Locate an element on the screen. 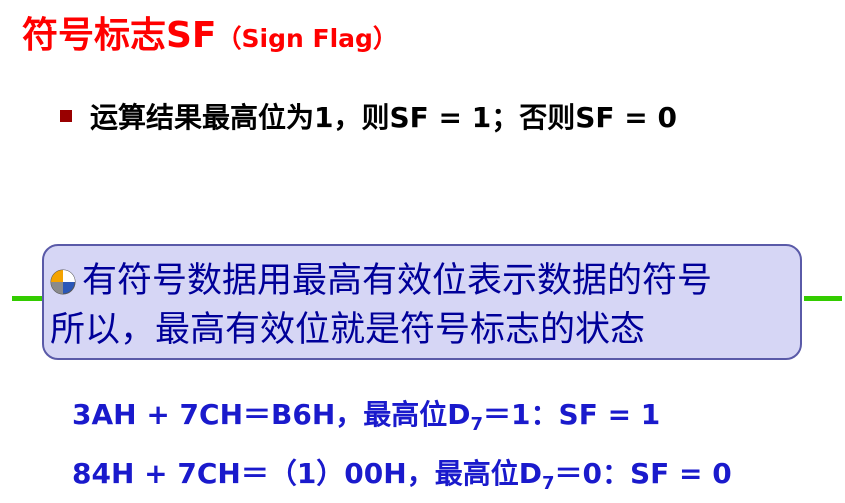 The height and width of the screenshot is (503, 845). example-line-2: 84H + 7CH＝（1）00H，最高位D7＝0：SF = 0 is located at coordinates (402, 475).